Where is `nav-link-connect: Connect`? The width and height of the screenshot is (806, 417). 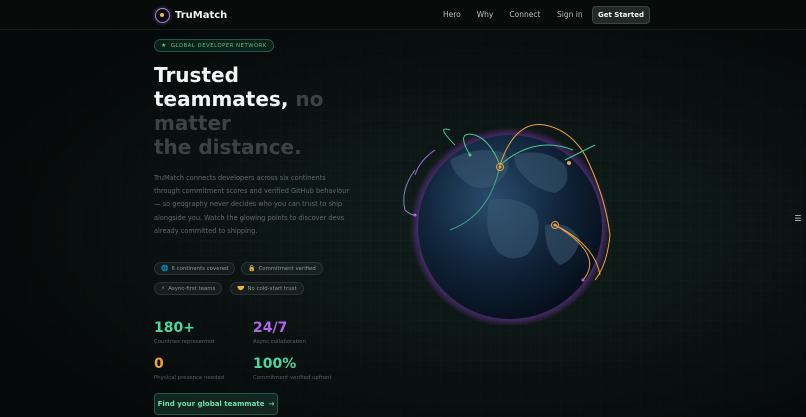
nav-link-connect: Connect is located at coordinates (524, 14).